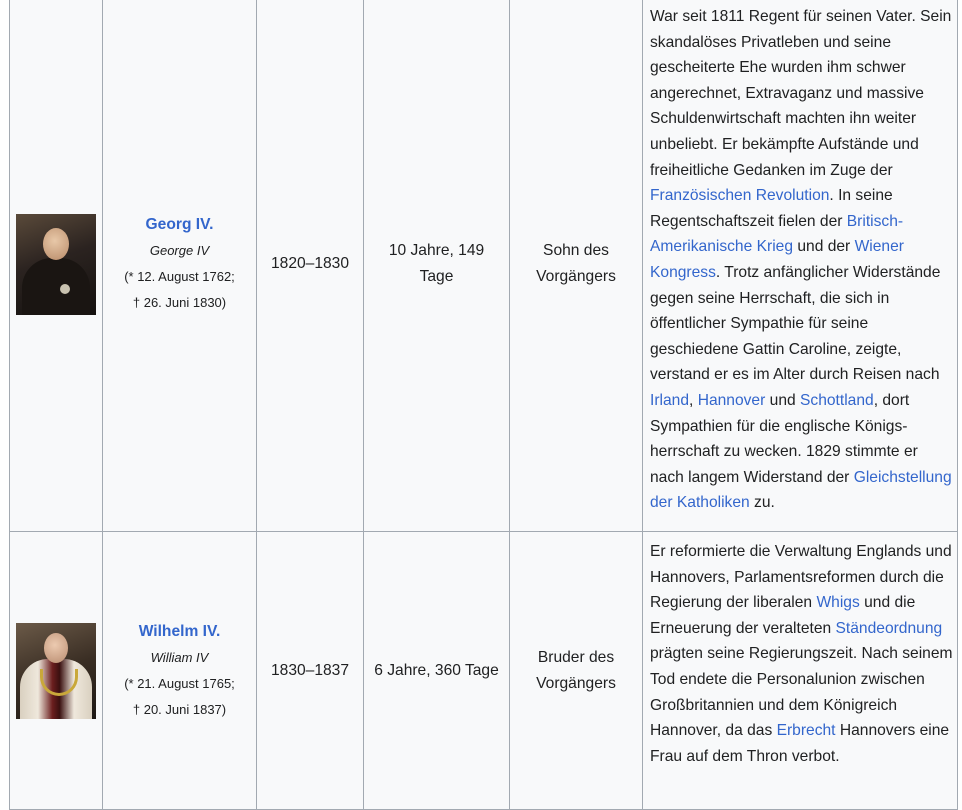 The image size is (962, 810). I want to click on wiki-link: Hannover, so click(732, 400).